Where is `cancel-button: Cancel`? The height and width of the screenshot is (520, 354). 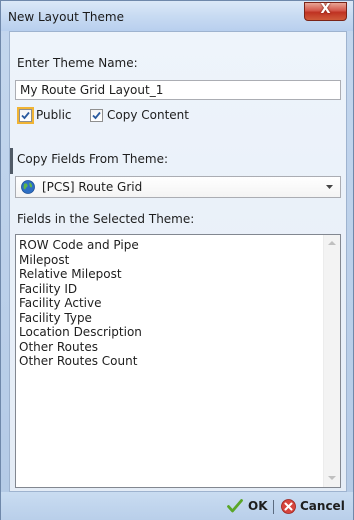
cancel-button: Cancel is located at coordinates (313, 506).